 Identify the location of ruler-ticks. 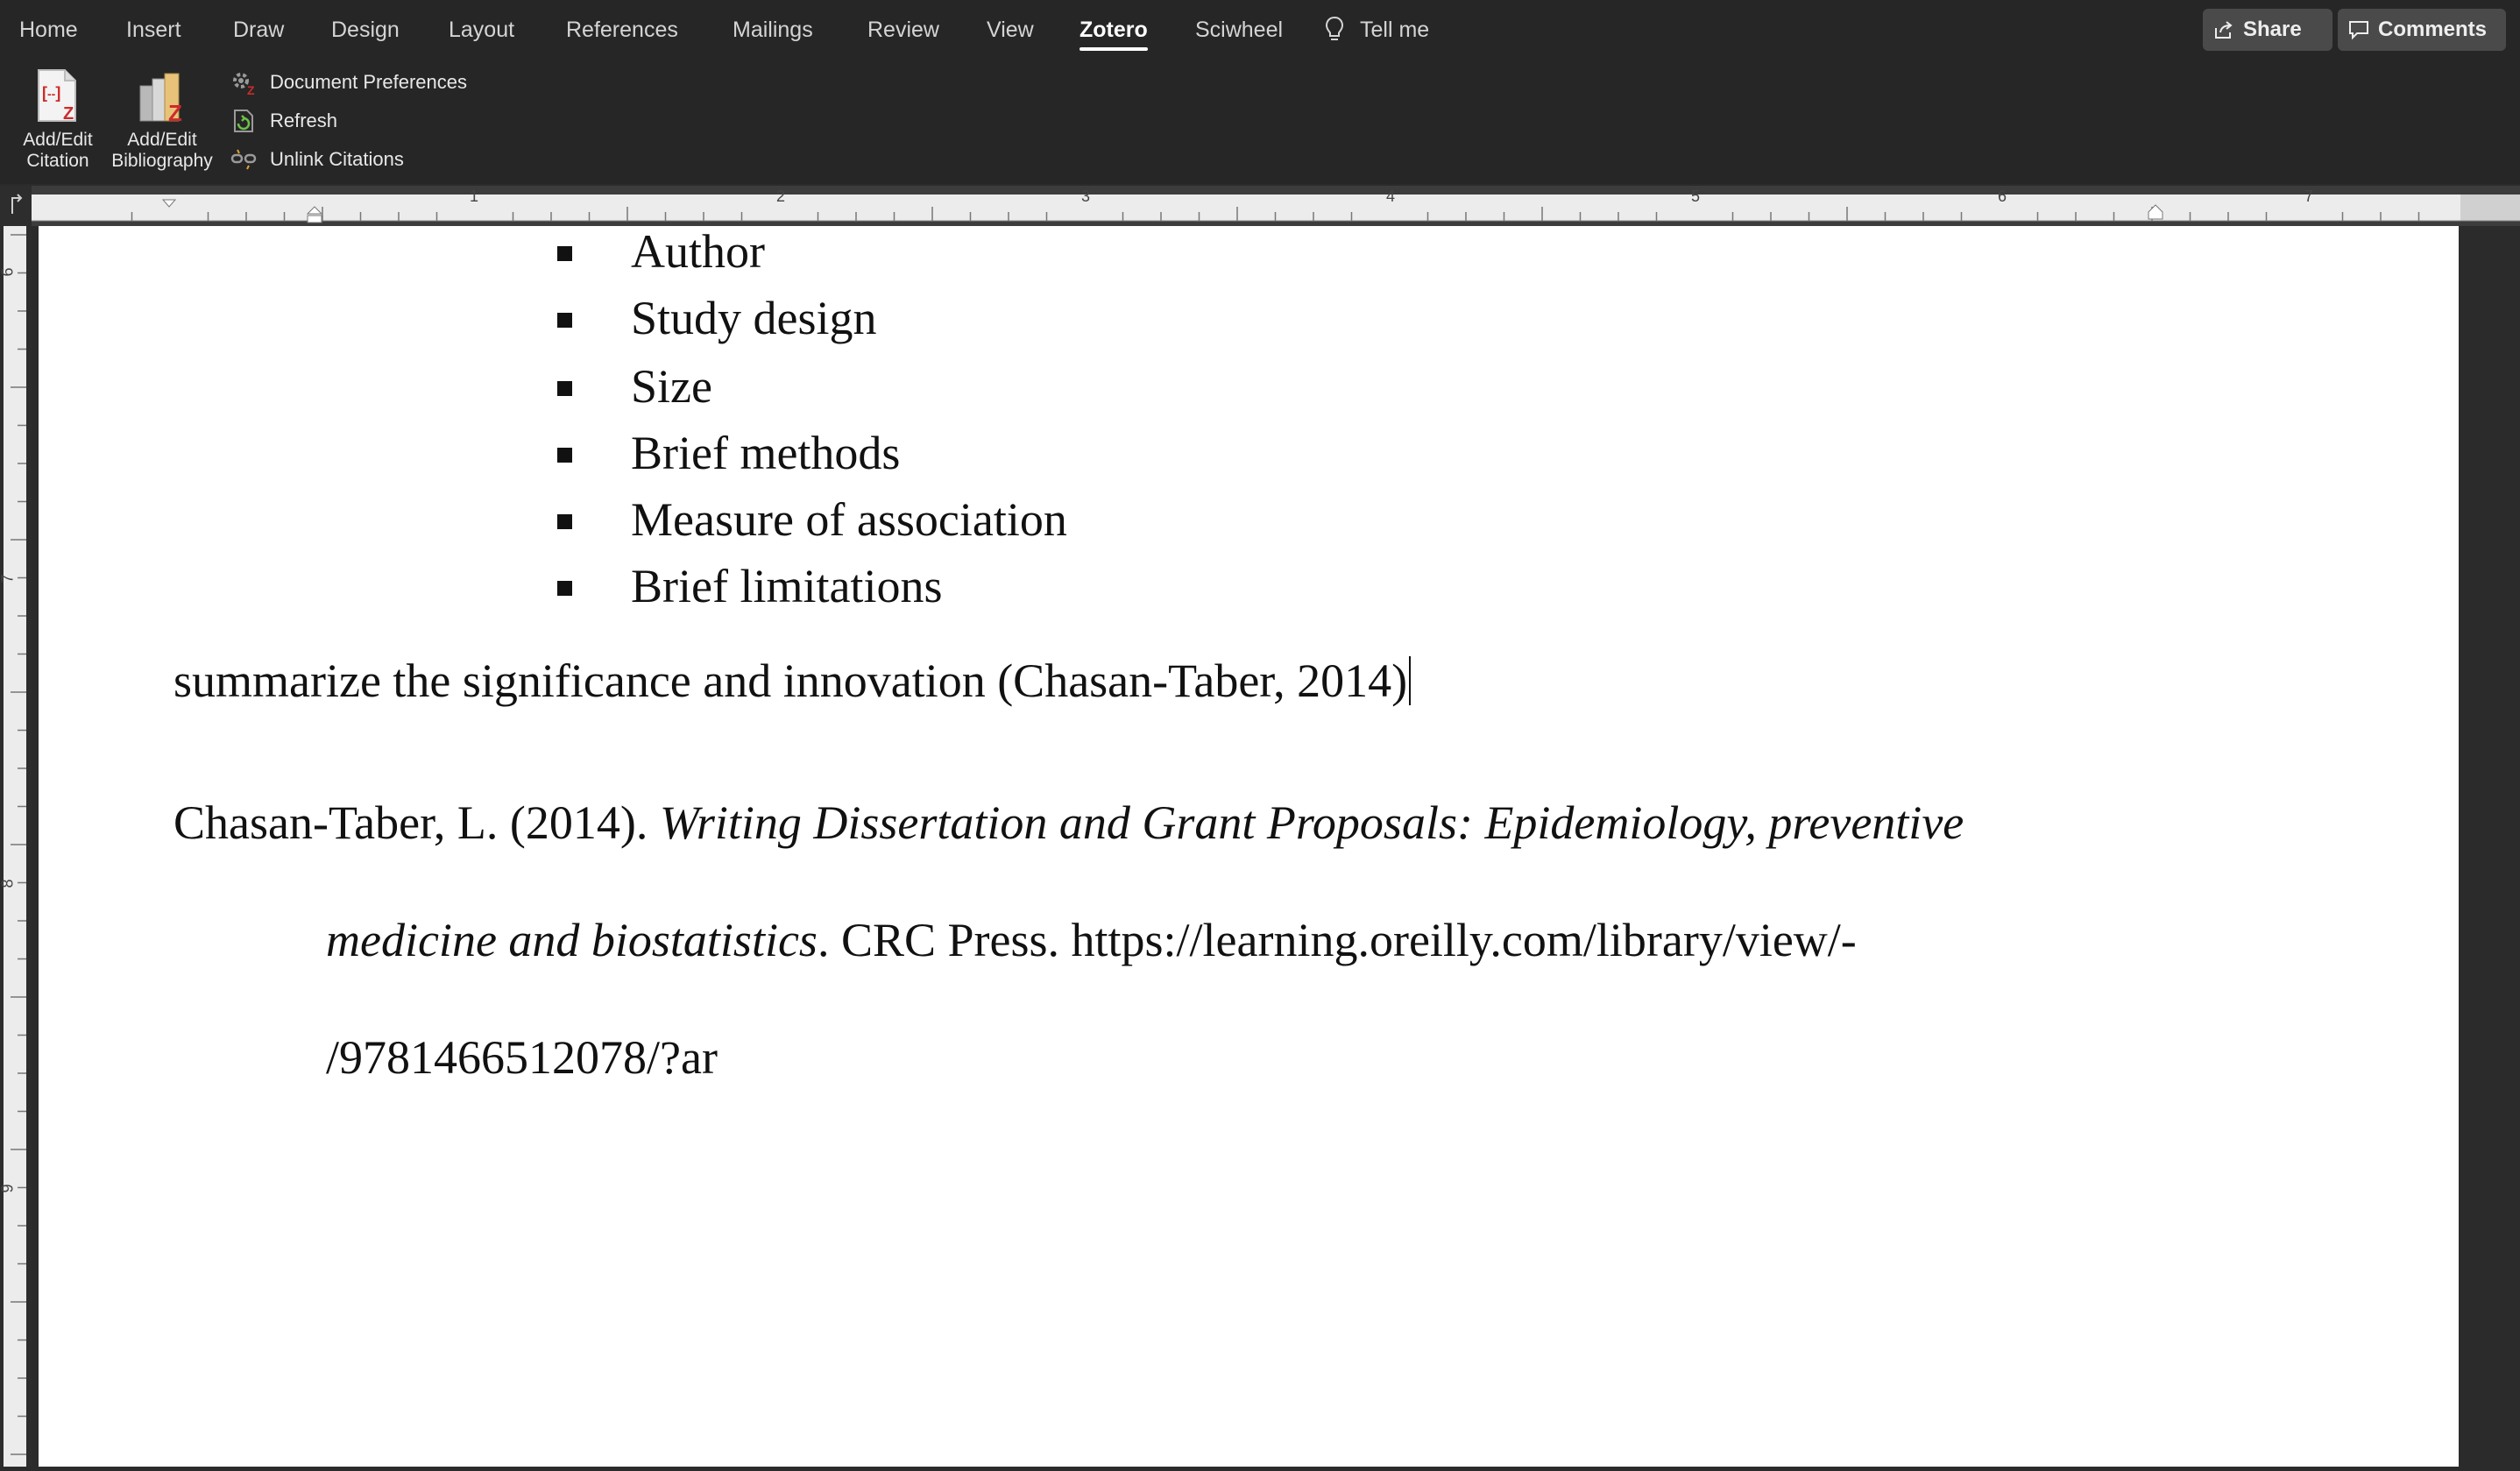
(1260, 206).